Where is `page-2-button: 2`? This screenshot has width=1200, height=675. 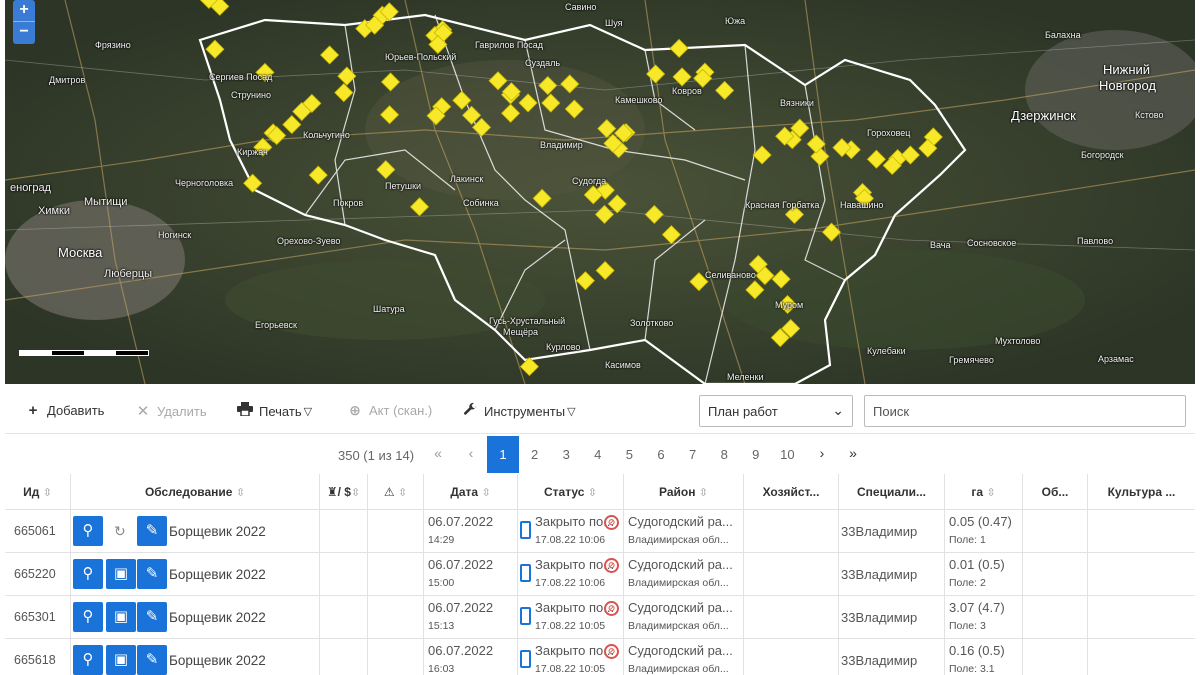
page-2-button: 2 is located at coordinates (535, 454).